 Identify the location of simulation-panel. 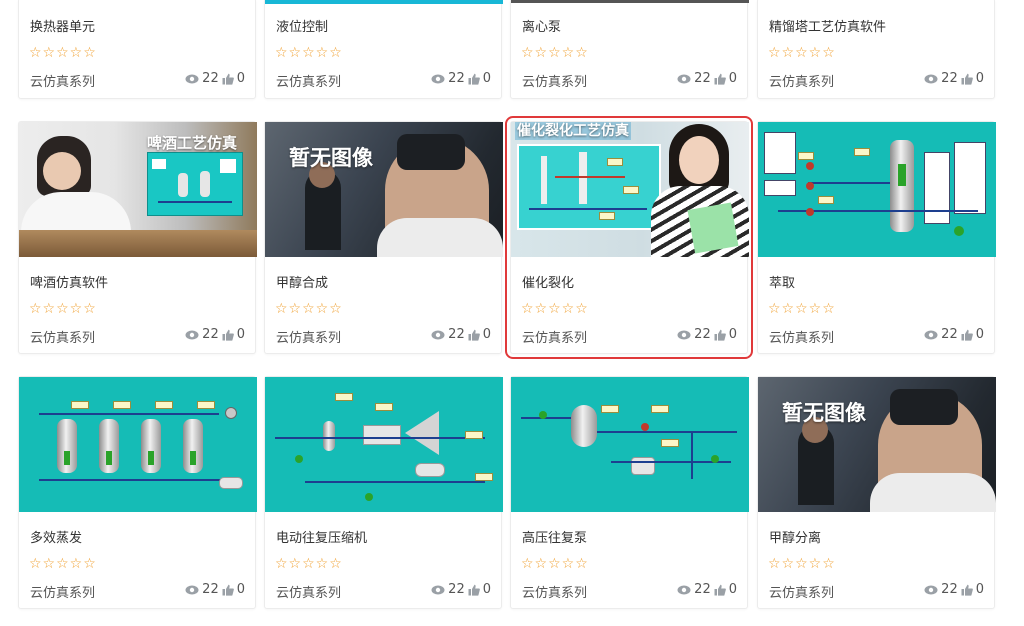
(589, 187).